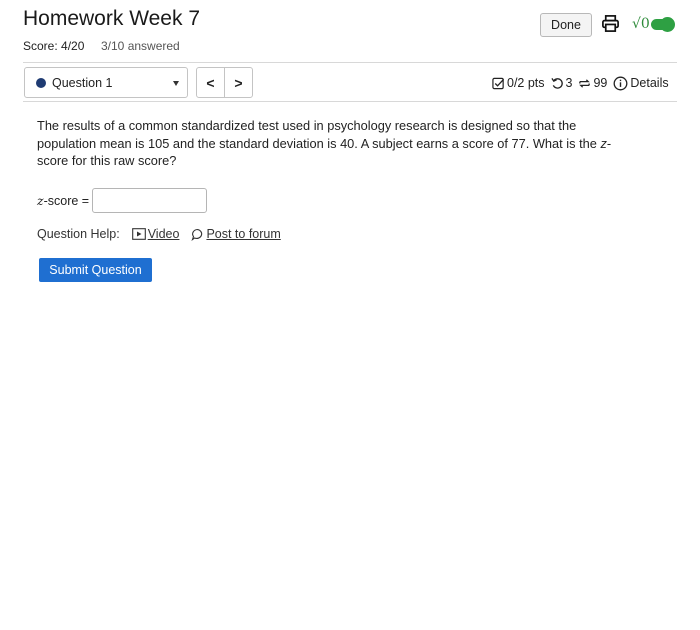 The image size is (700, 630). What do you see at coordinates (197, 234) in the screenshot?
I see `speech-bubble-icon` at bounding box center [197, 234].